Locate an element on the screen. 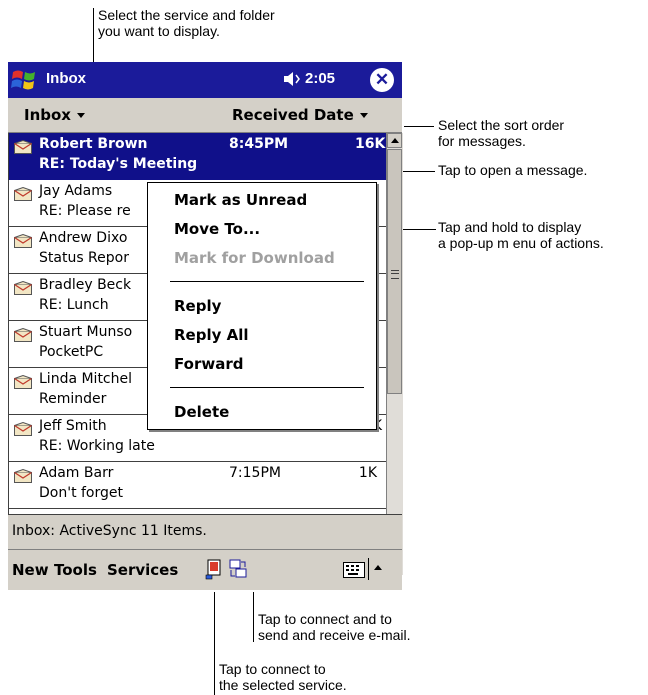 The height and width of the screenshot is (695, 648). message-subject: Don't forget is located at coordinates (81, 493).